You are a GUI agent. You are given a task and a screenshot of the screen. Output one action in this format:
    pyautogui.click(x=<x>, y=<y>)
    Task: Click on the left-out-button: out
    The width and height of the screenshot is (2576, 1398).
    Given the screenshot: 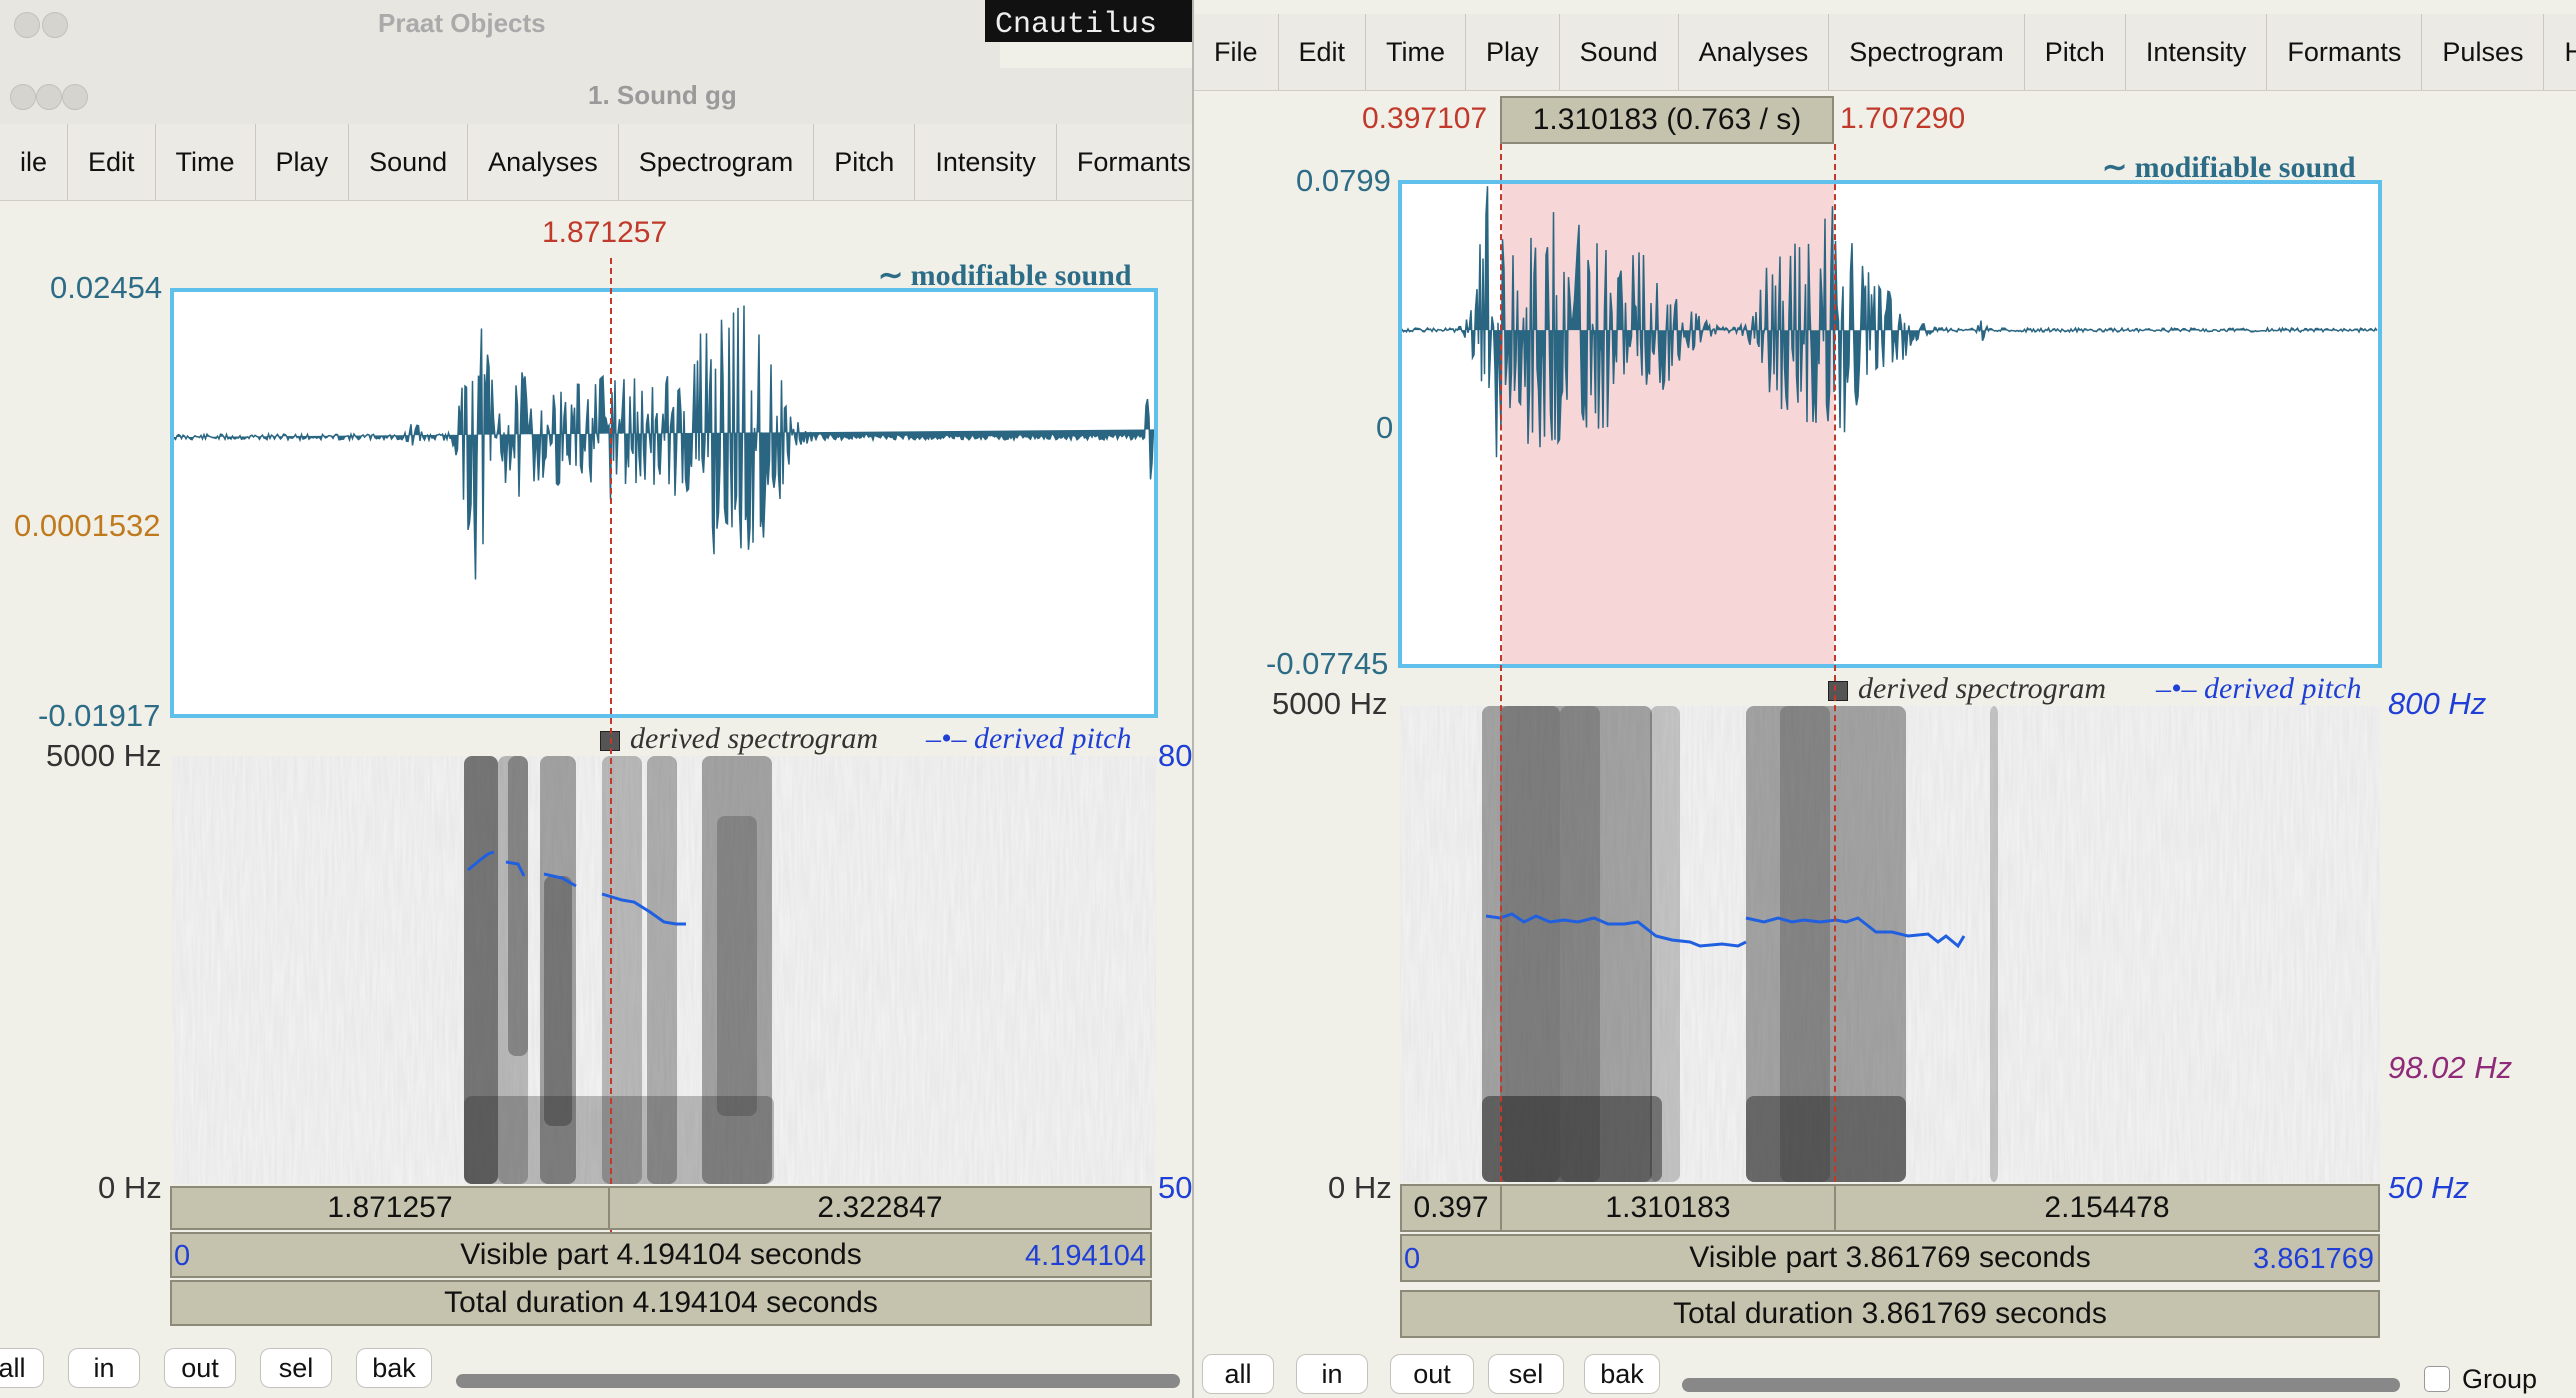 What is the action you would take?
    pyautogui.click(x=200, y=1368)
    